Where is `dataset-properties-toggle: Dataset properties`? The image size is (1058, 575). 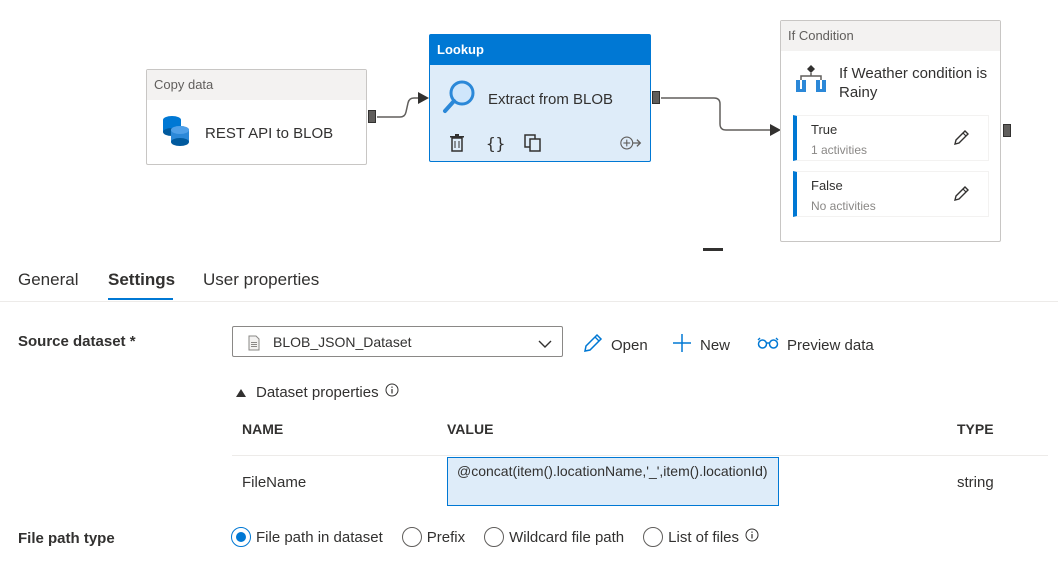 dataset-properties-toggle: Dataset properties is located at coordinates (317, 392).